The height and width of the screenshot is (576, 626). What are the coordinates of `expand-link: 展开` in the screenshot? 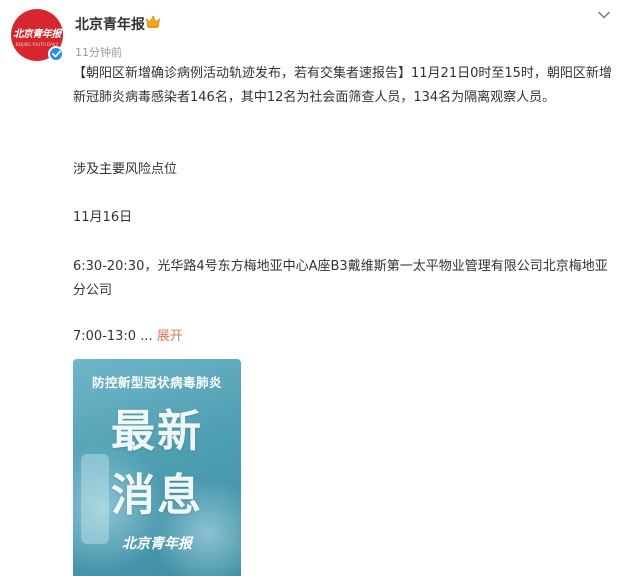 It's located at (170, 336).